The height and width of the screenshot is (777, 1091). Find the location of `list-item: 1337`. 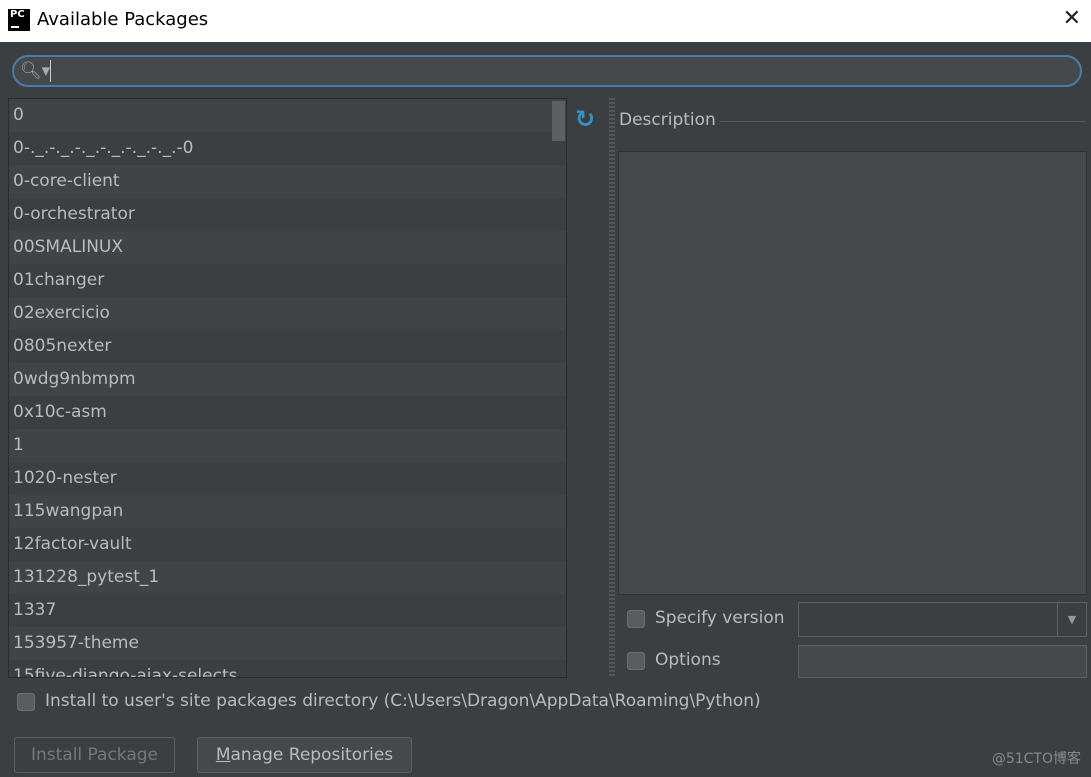

list-item: 1337 is located at coordinates (287, 610).